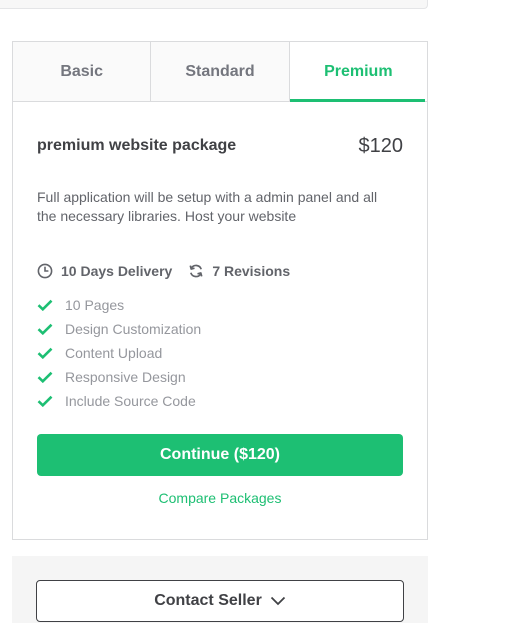  I want to click on package-tabs: Basic Standard Premium, so click(220, 72).